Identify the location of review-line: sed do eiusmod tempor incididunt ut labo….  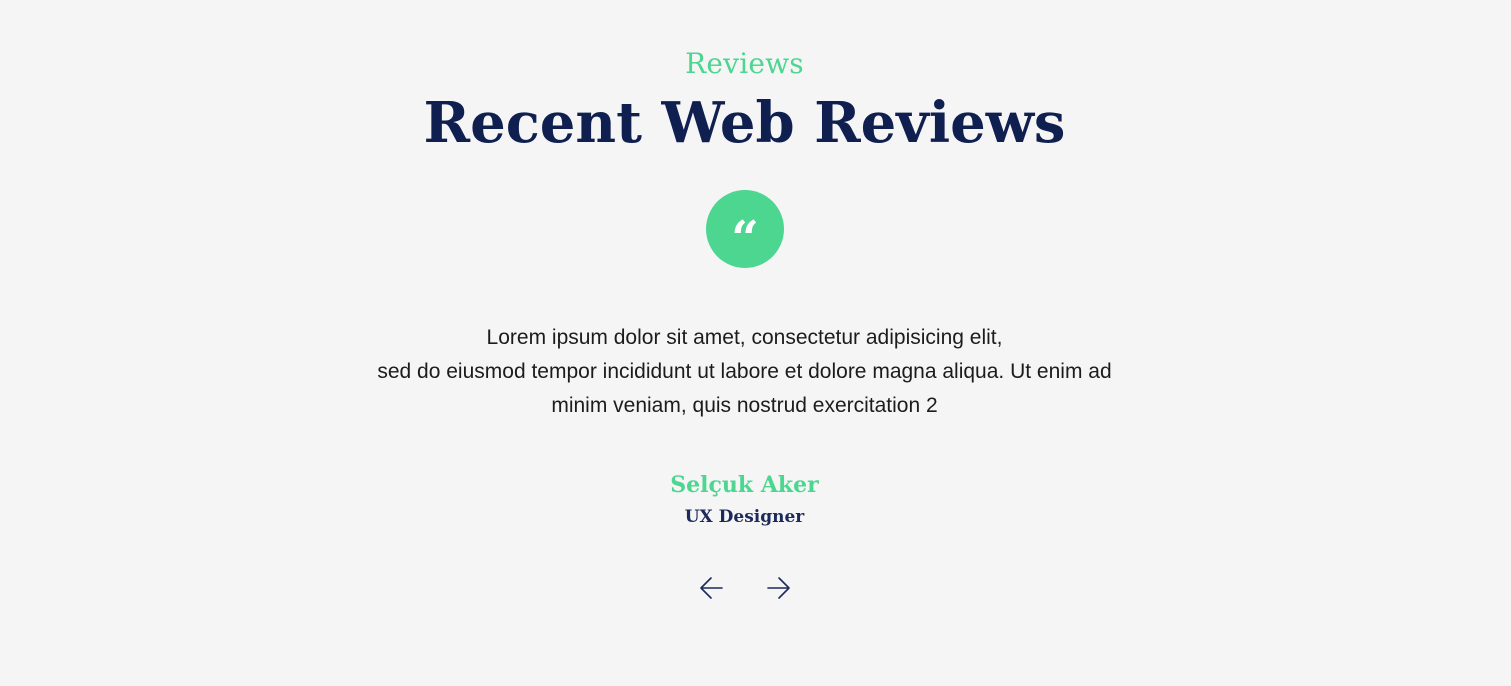
(744, 371).